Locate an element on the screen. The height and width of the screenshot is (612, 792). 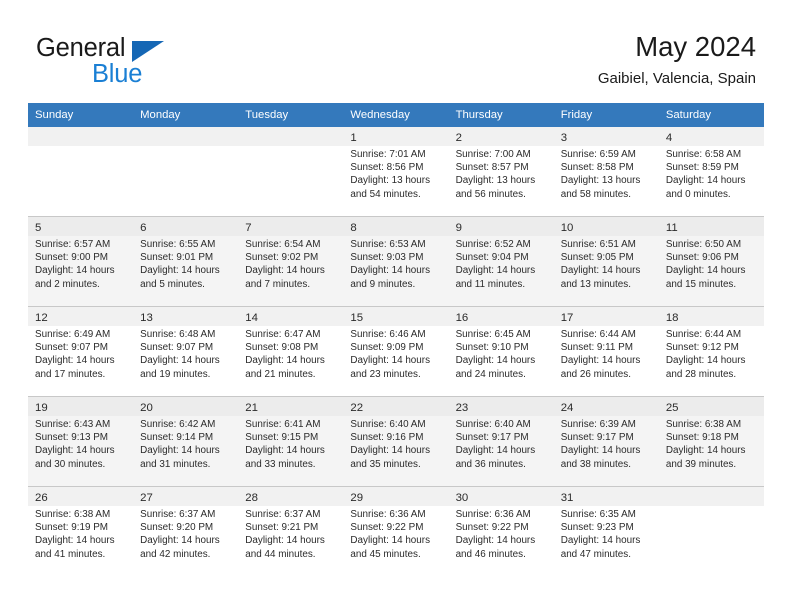
sunrise-text: Sunrise: 6:55 AM is located at coordinates (178, 244).